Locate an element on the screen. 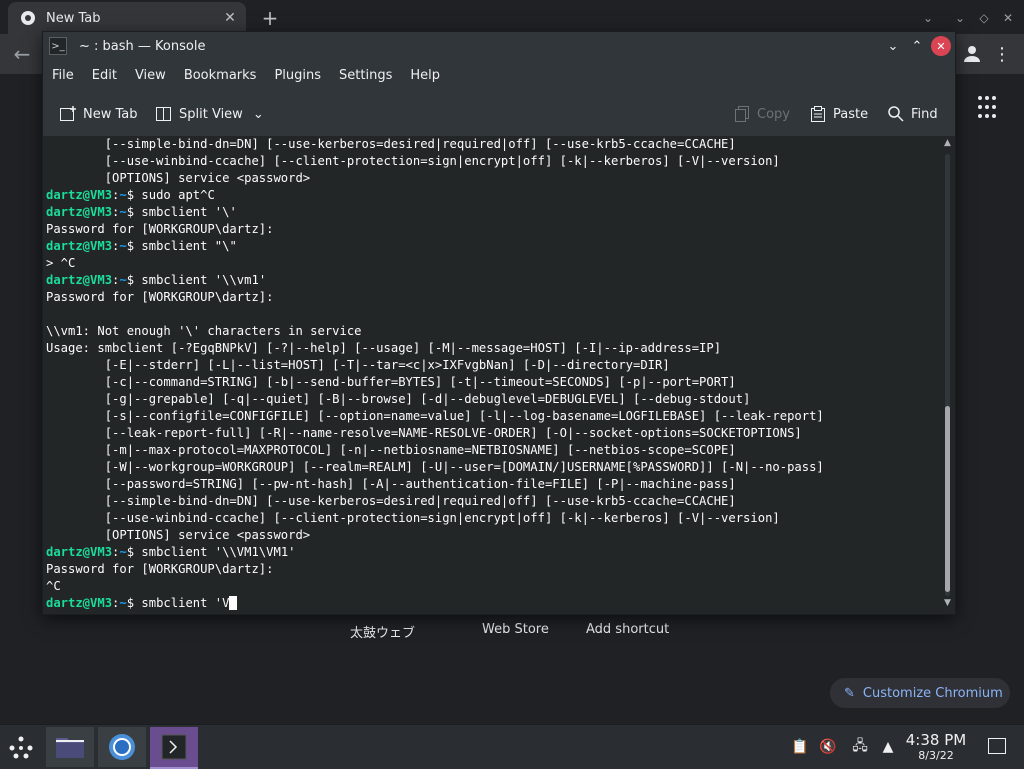 Image resolution: width=1024 pixels, height=769 pixels. terminal-prompt-line: dartz@VM3:~$ smbclient "\" is located at coordinates (493, 246).